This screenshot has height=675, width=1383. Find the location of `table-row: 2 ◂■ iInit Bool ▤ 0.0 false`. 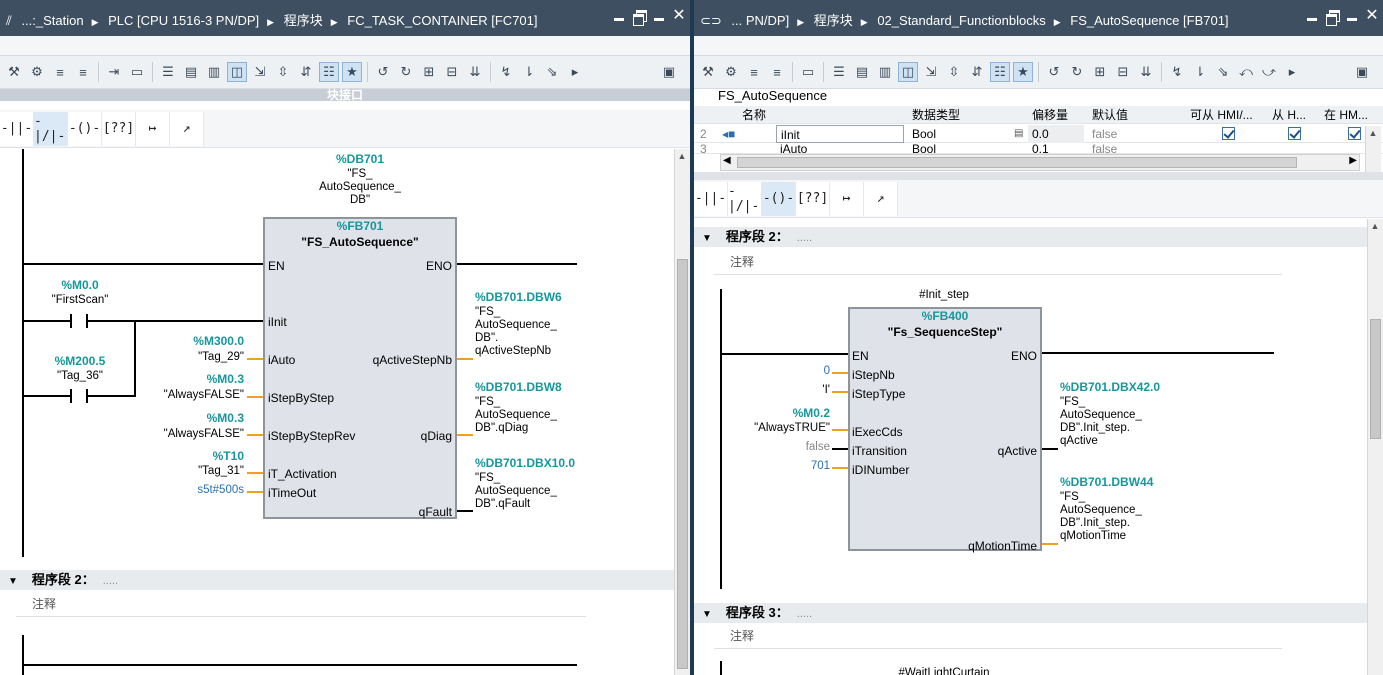

table-row: 2 ◂■ iInit Bool ▤ 0.0 false is located at coordinates (1038, 134).